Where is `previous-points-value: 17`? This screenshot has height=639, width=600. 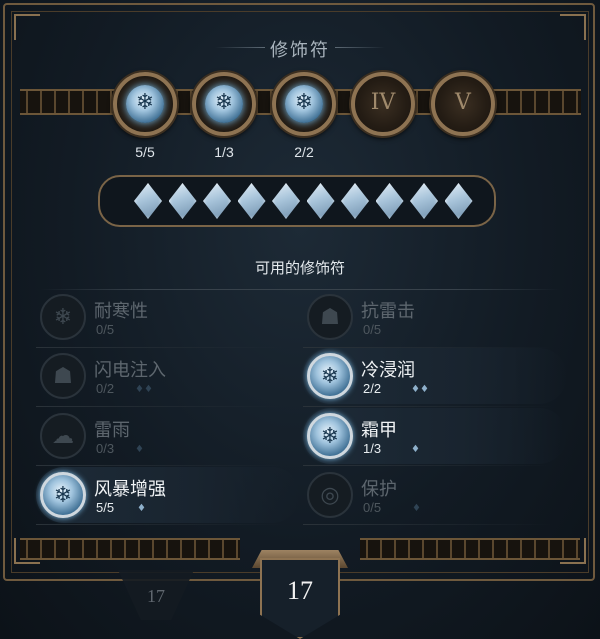 previous-points-value: 17 is located at coordinates (156, 596).